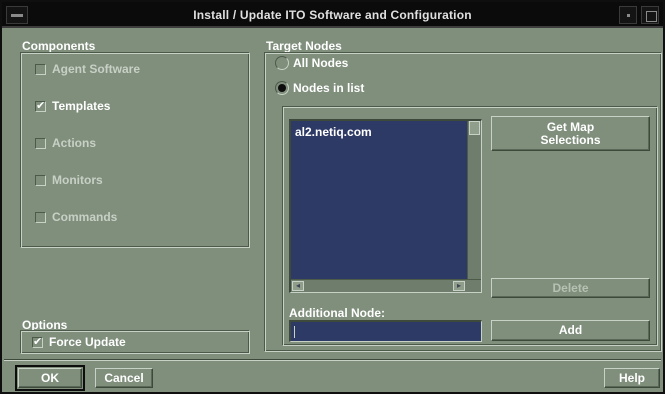  What do you see at coordinates (333, 132) in the screenshot?
I see `node-list-item: al2.netiq.com` at bounding box center [333, 132].